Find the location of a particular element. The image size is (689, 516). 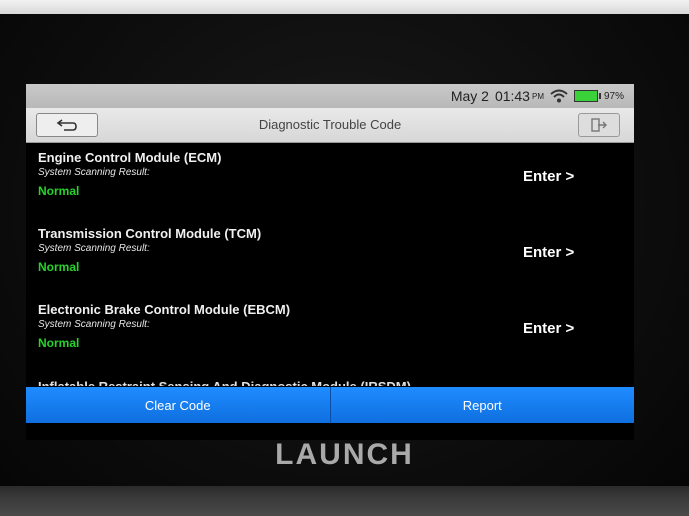

device-top-edge is located at coordinates (344, 7).